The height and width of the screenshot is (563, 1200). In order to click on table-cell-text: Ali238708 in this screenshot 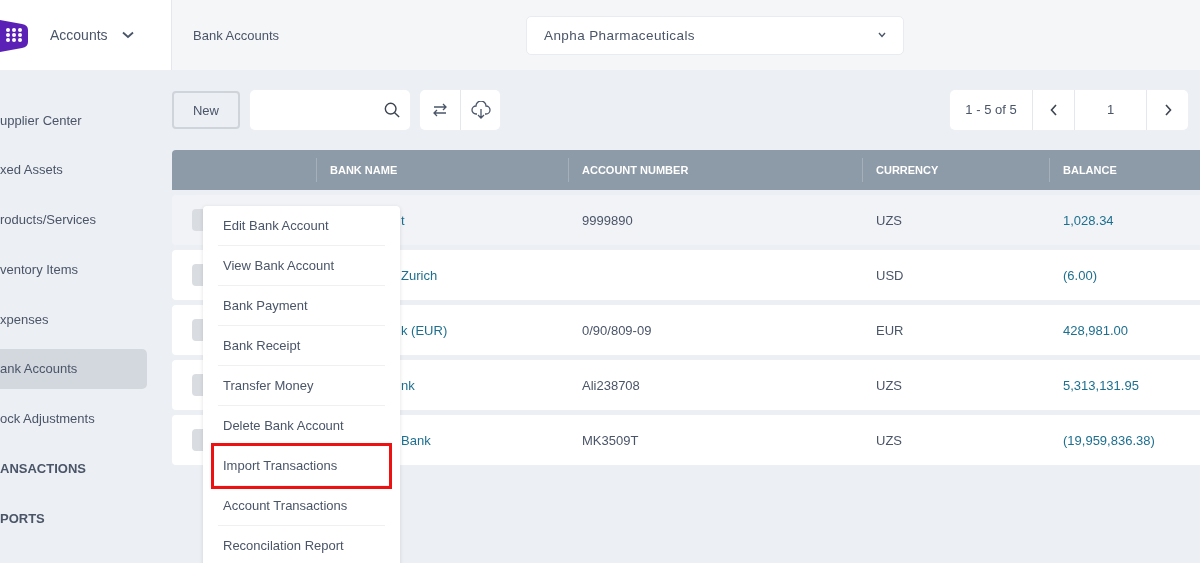, I will do `click(611, 385)`.